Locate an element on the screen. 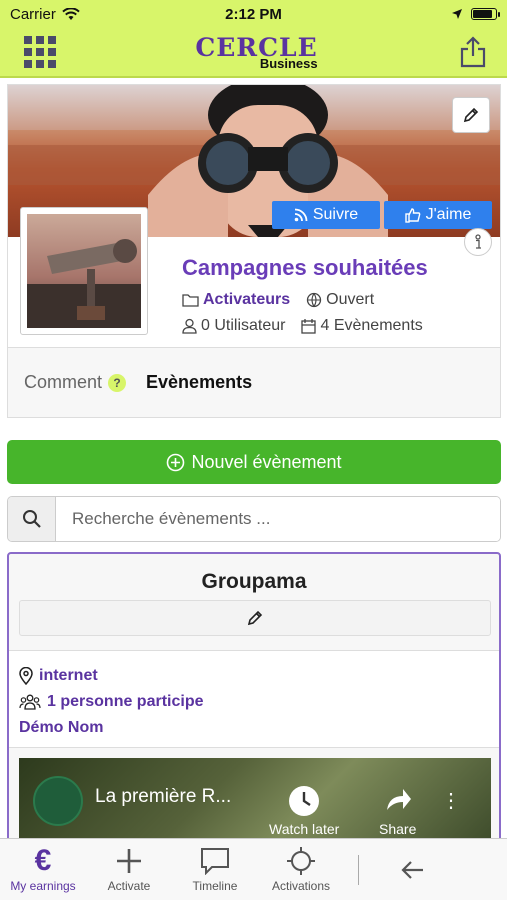 This screenshot has width=507, height=900. edit-event-button is located at coordinates (255, 618).